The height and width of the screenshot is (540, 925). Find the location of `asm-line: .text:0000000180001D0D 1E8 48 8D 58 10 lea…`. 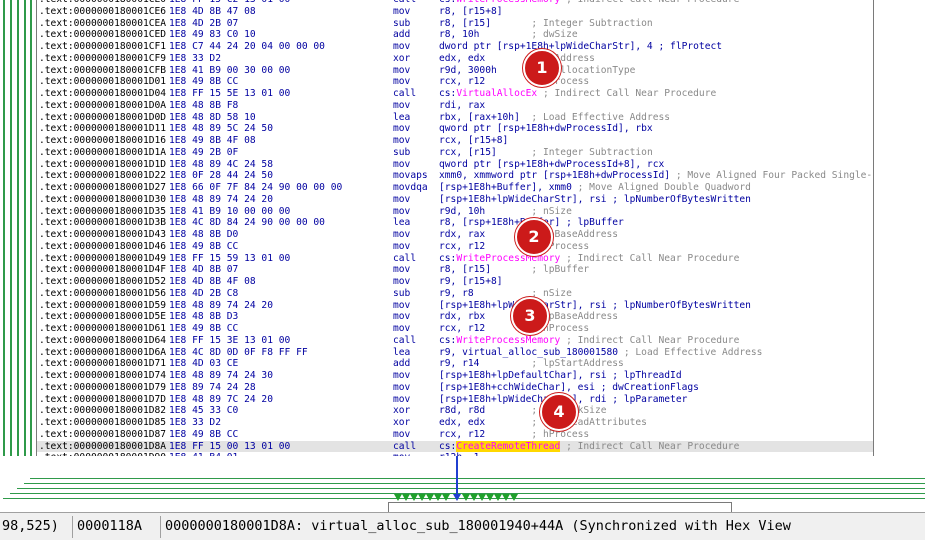

asm-line: .text:0000000180001D0D 1E8 48 8D 58 10 lea… is located at coordinates (455, 118).